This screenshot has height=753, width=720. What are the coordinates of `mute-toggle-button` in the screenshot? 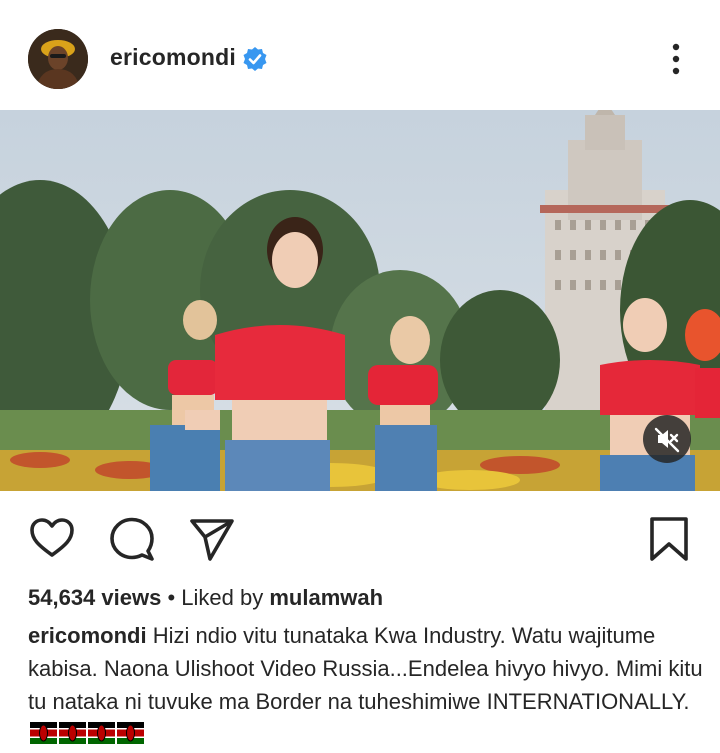 It's located at (667, 439).